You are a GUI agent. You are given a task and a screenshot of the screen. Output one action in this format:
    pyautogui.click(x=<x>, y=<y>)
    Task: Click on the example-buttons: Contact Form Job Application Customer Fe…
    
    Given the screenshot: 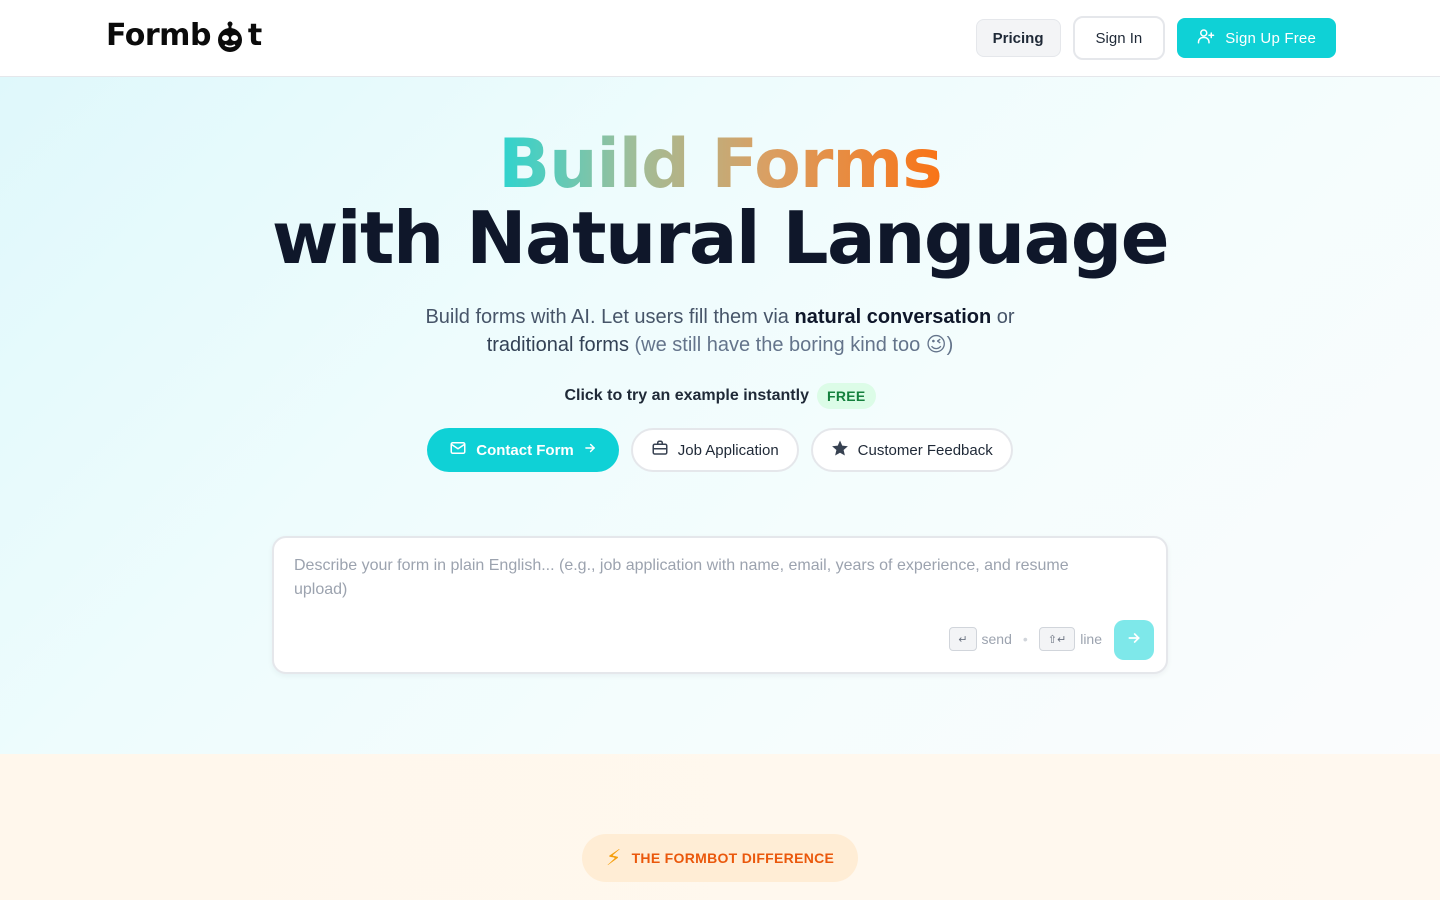 What is the action you would take?
    pyautogui.click(x=720, y=450)
    